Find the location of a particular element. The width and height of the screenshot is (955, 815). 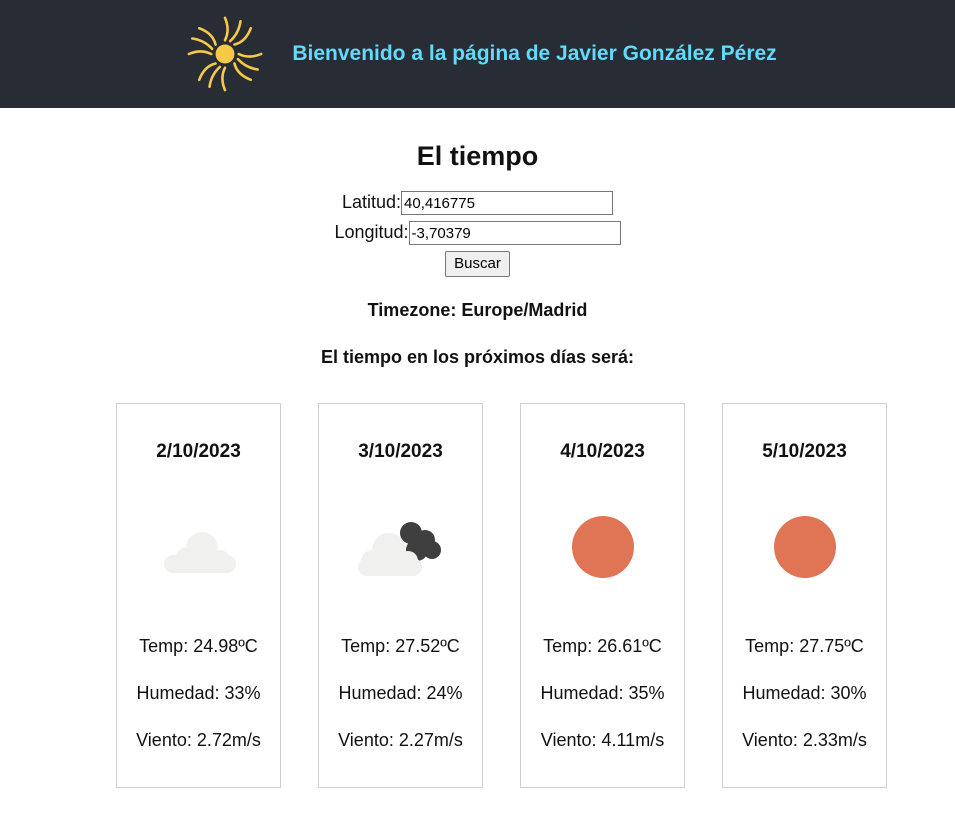

forecast-date: 2/10/2023 is located at coordinates (198, 451).